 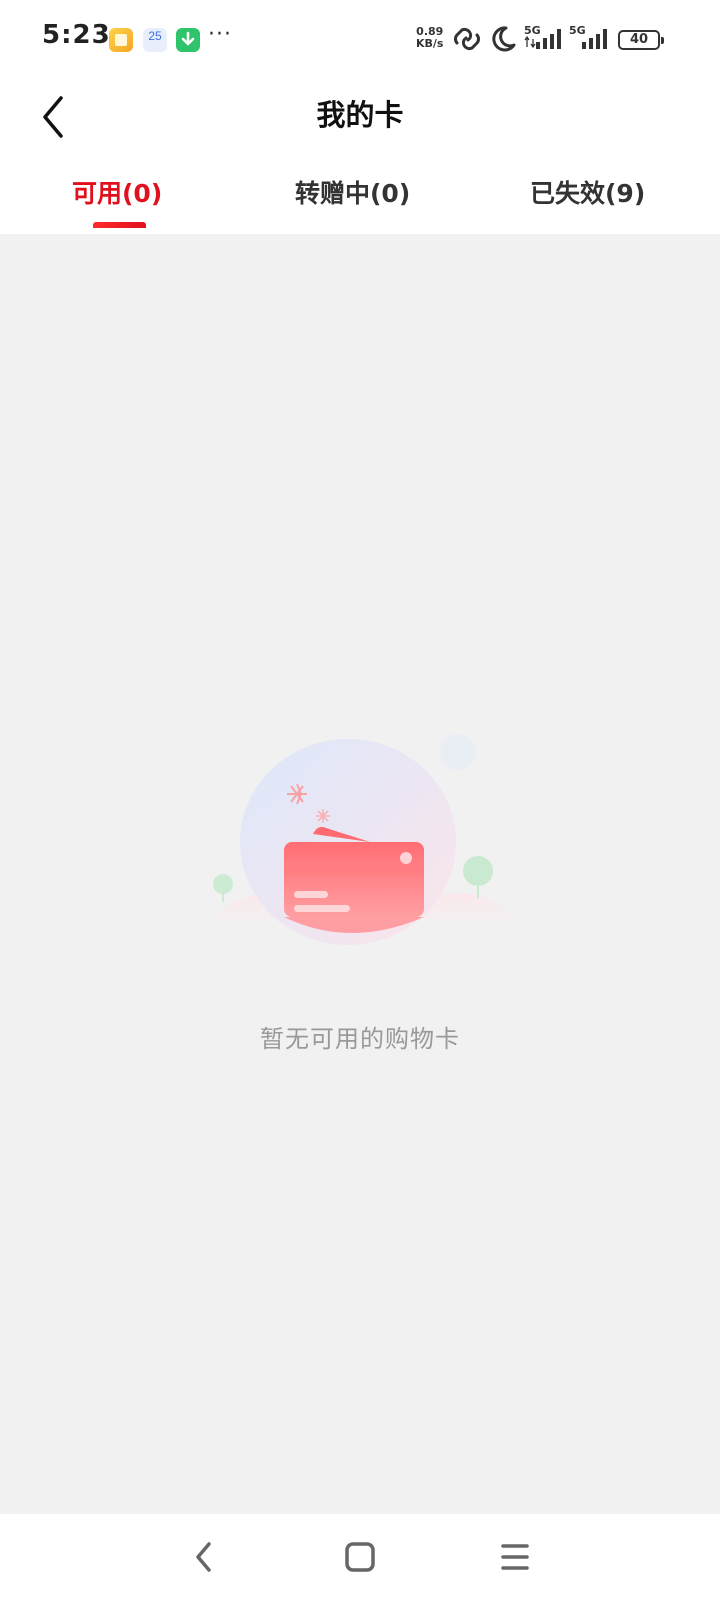 I want to click on nav-home-icon, so click(x=360, y=1557).